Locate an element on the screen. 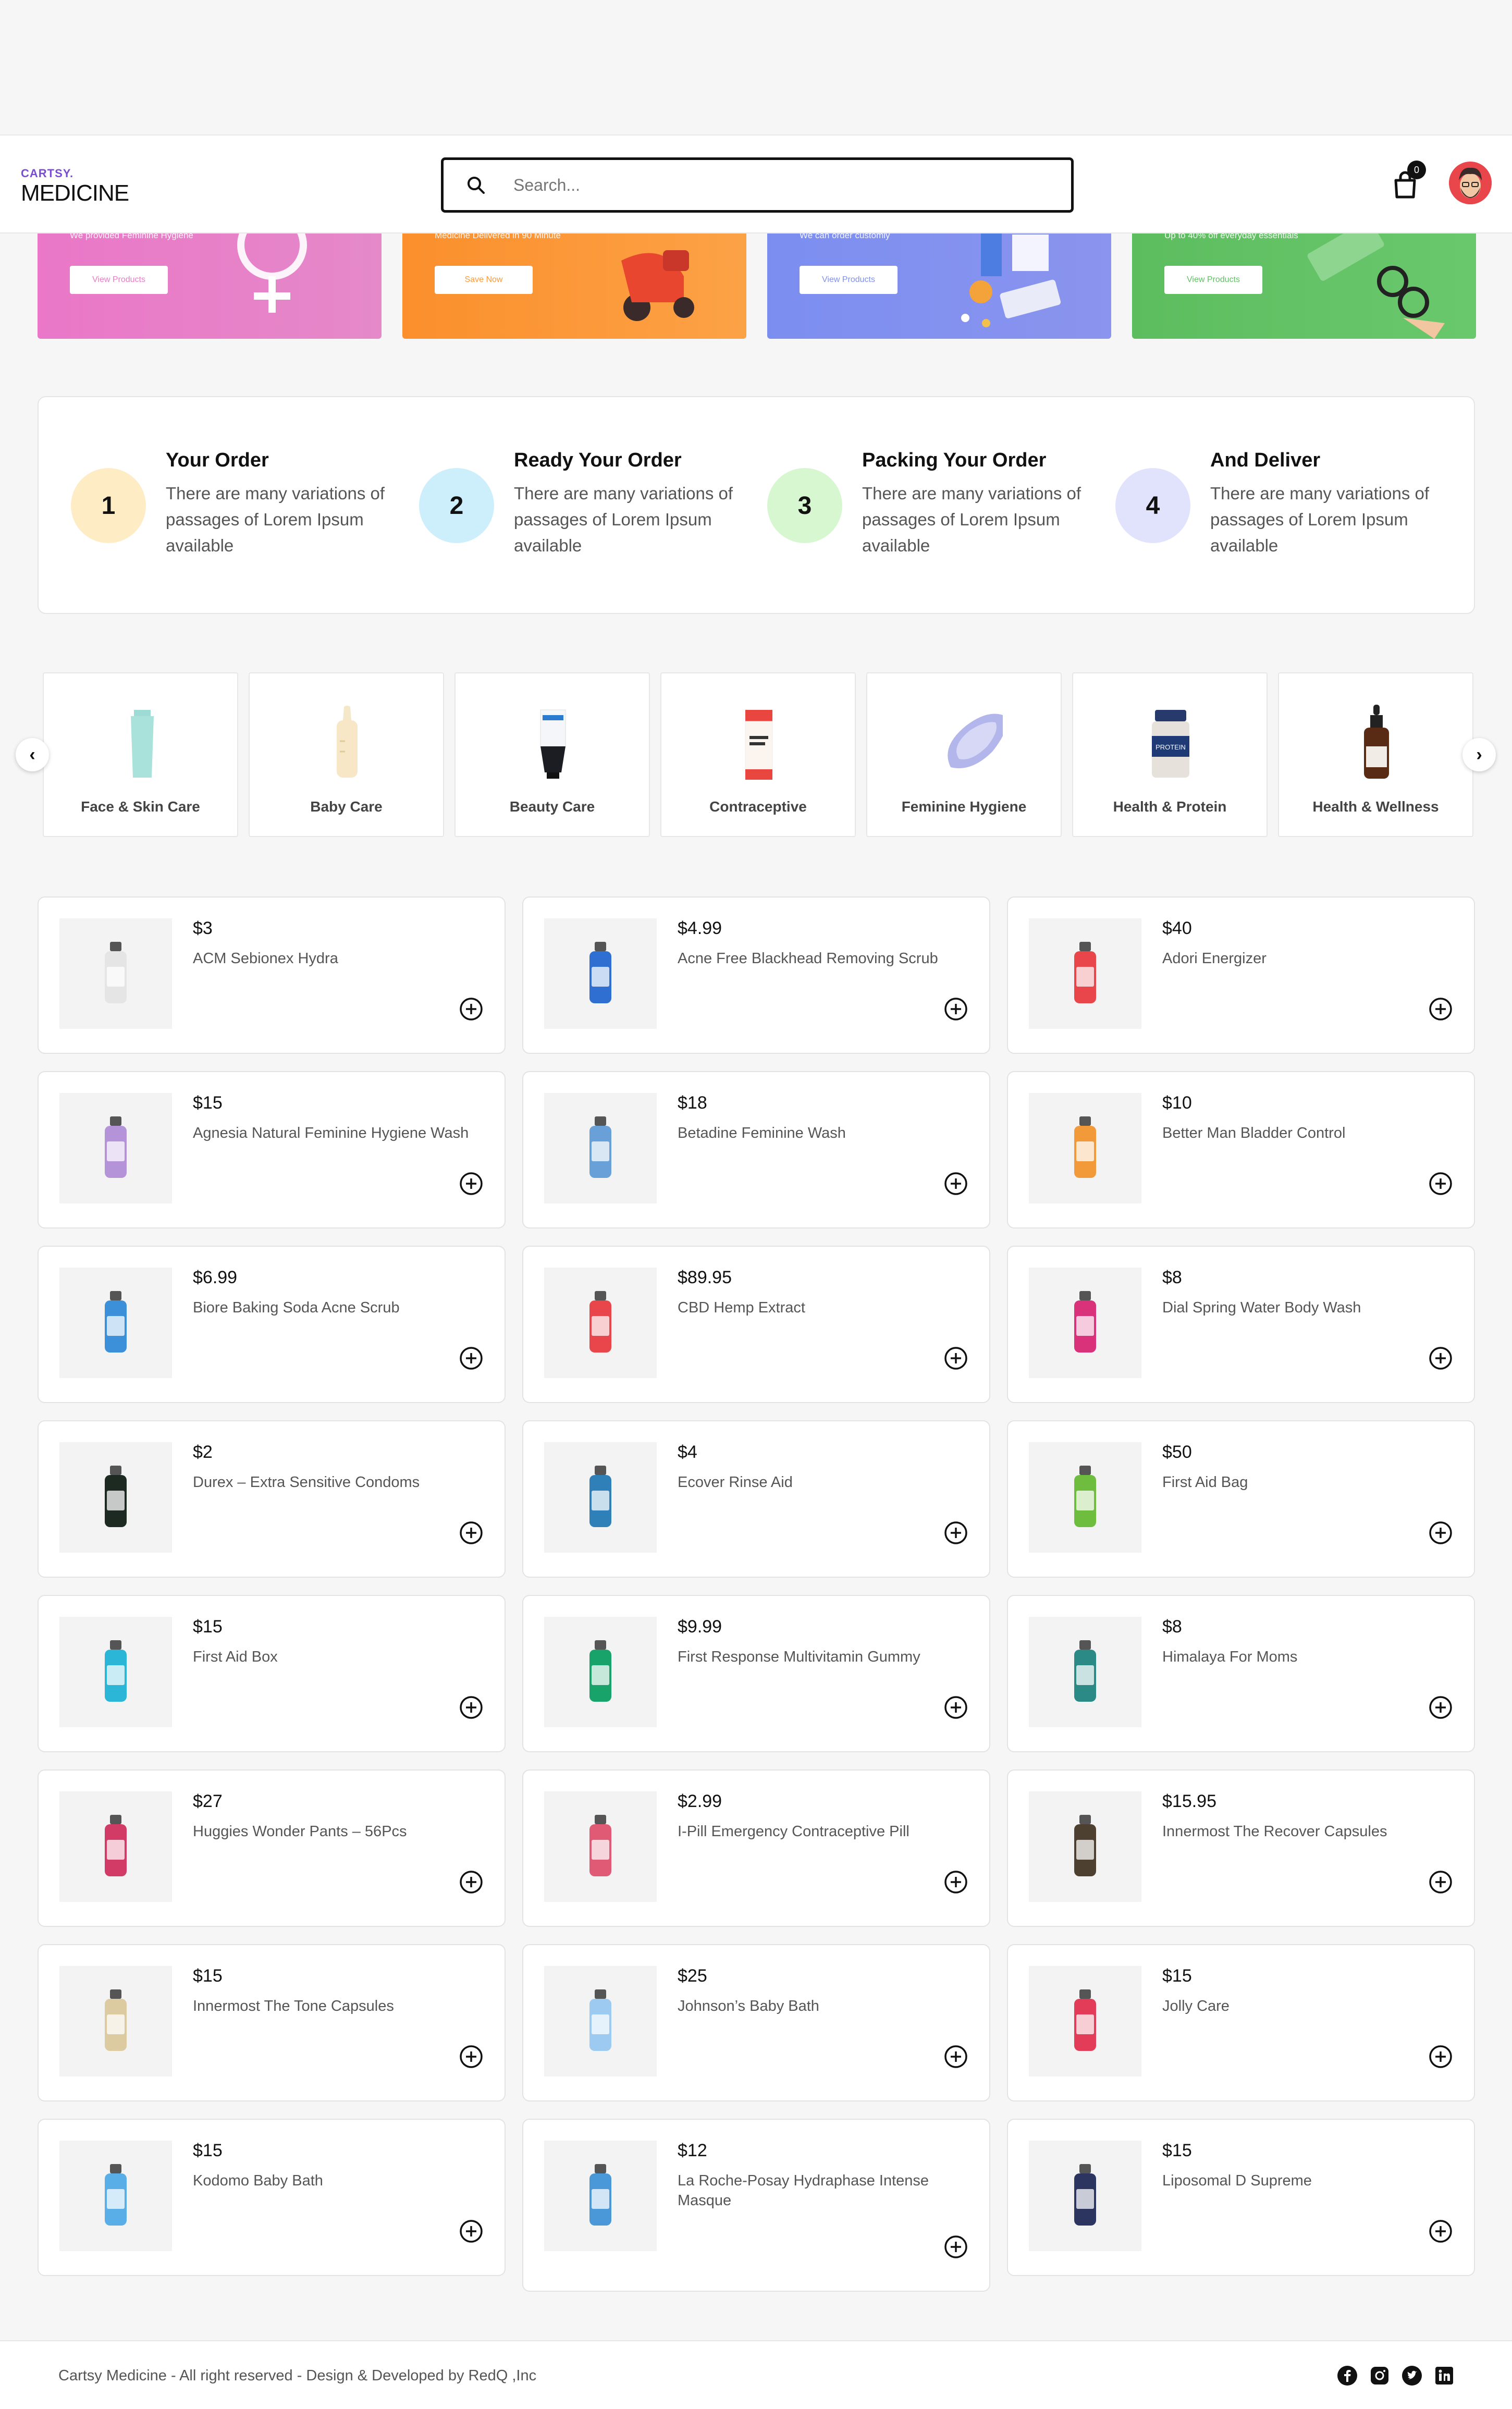 The width and height of the screenshot is (1512, 2409). search-input is located at coordinates (747, 185).